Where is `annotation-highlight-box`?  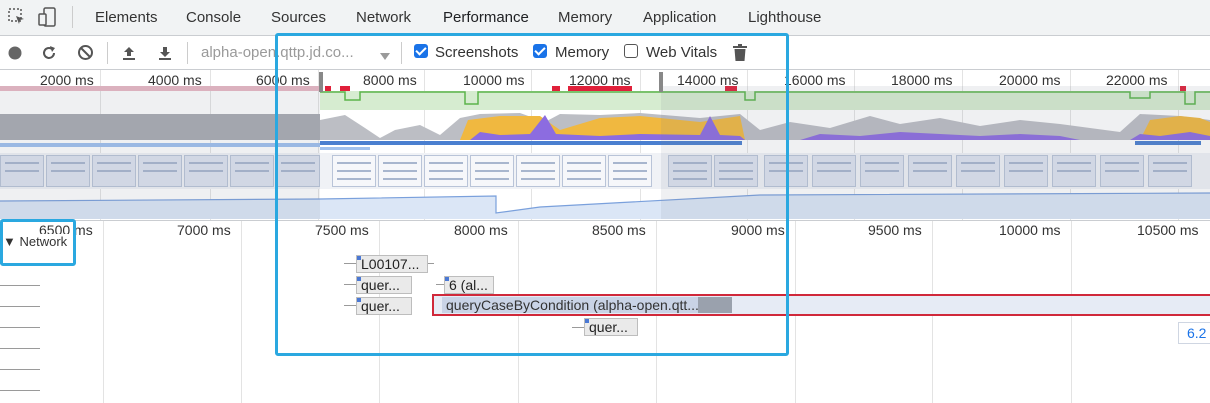 annotation-highlight-box is located at coordinates (38, 242).